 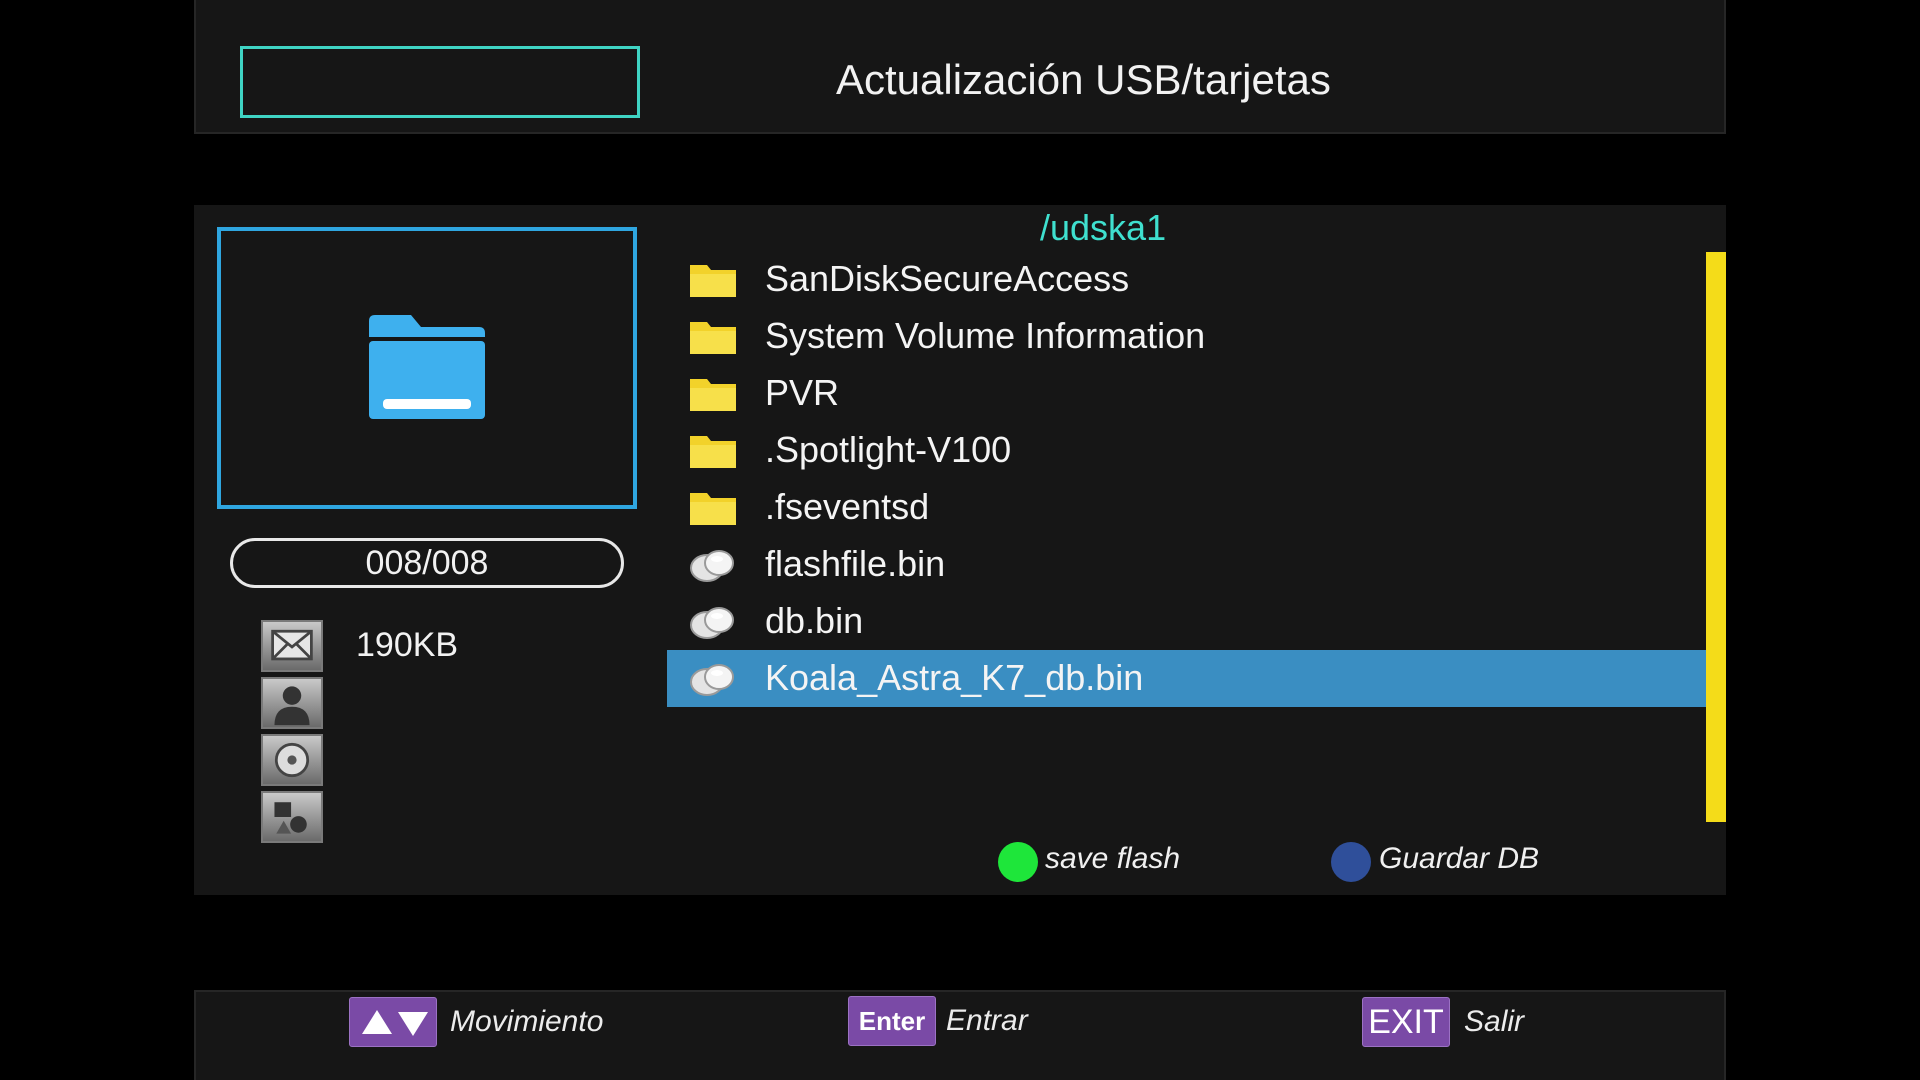 I want to click on list-item: flashfile.bin, so click(x=1187, y=564).